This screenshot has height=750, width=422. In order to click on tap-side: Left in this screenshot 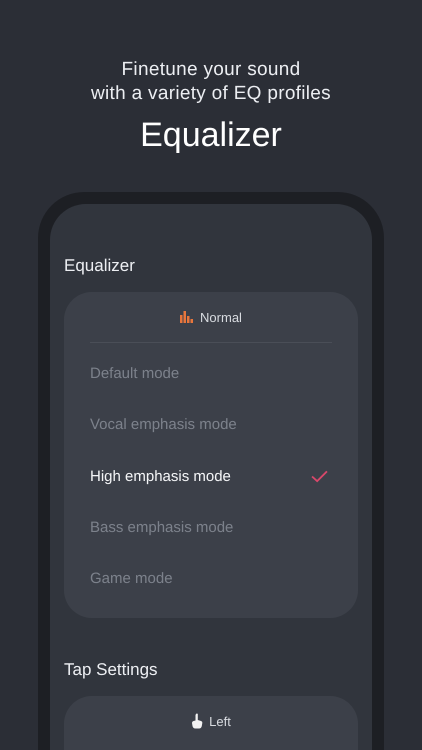, I will do `click(220, 721)`.